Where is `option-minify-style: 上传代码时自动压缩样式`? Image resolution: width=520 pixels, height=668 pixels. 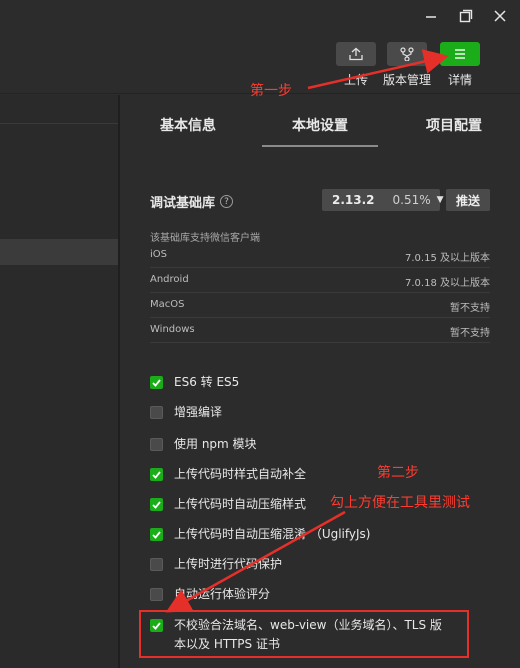
option-minify-style: 上传代码时自动压缩样式 is located at coordinates (228, 505).